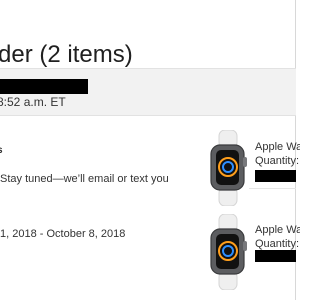 The image size is (320, 300). What do you see at coordinates (277, 161) in the screenshot?
I see `quantity-label-1: Quantity:` at bounding box center [277, 161].